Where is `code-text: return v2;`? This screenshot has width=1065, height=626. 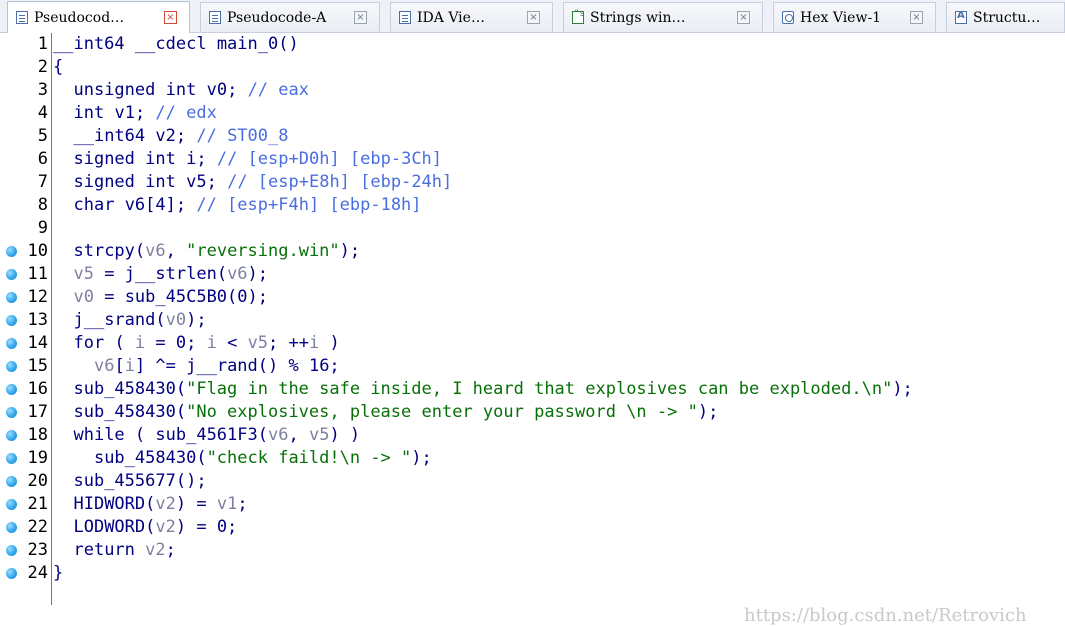 code-text: return v2; is located at coordinates (124, 550).